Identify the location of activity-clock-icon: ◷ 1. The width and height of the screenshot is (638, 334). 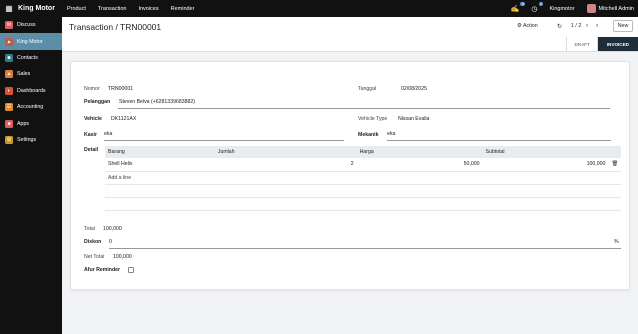
(537, 7).